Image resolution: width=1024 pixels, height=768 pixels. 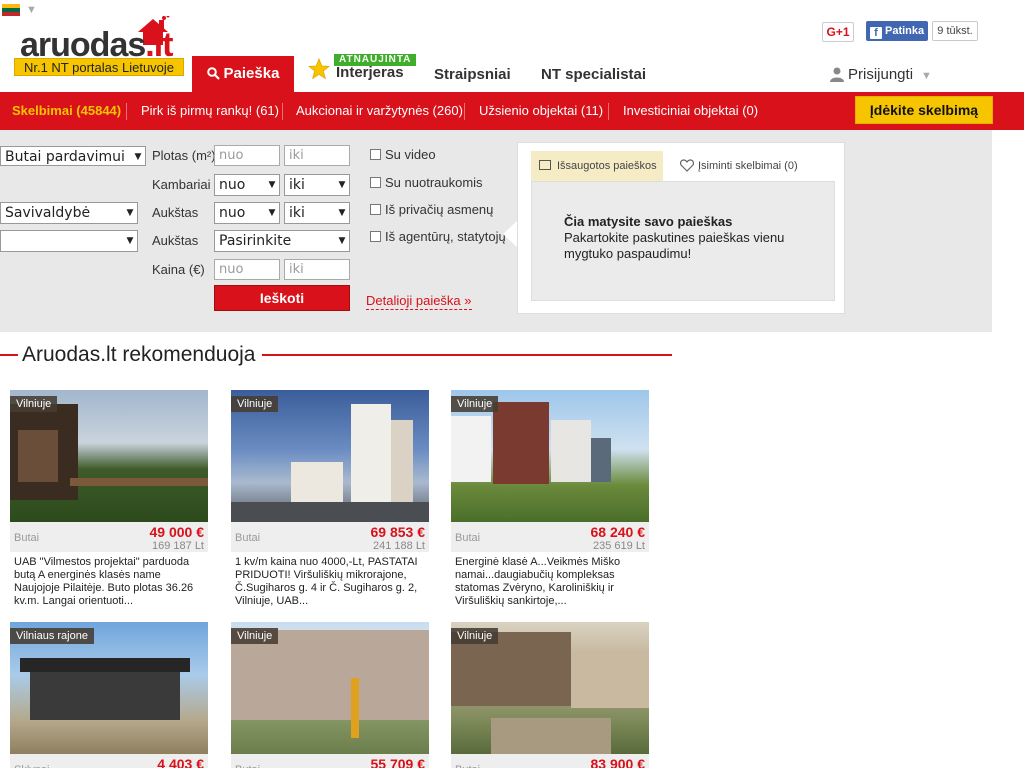 I want to click on listing-info: Sklypai 4 403 €, so click(x=109, y=761).